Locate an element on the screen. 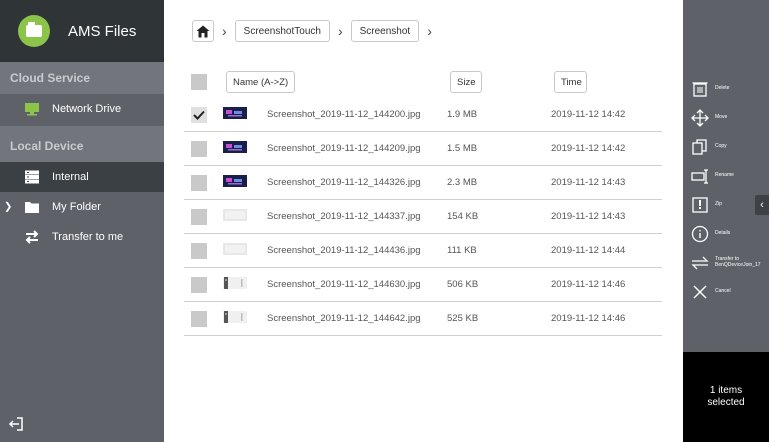 The width and height of the screenshot is (769, 442). breadcrumb-item: Screenshot is located at coordinates (385, 31).